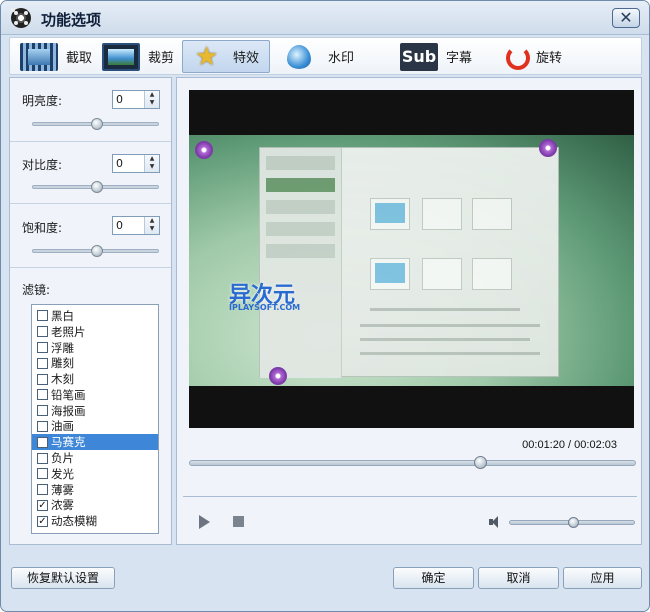 Image resolution: width=650 pixels, height=612 pixels. Describe the element at coordinates (95, 348) in the screenshot. I see `filter-item: 浮雕` at that location.